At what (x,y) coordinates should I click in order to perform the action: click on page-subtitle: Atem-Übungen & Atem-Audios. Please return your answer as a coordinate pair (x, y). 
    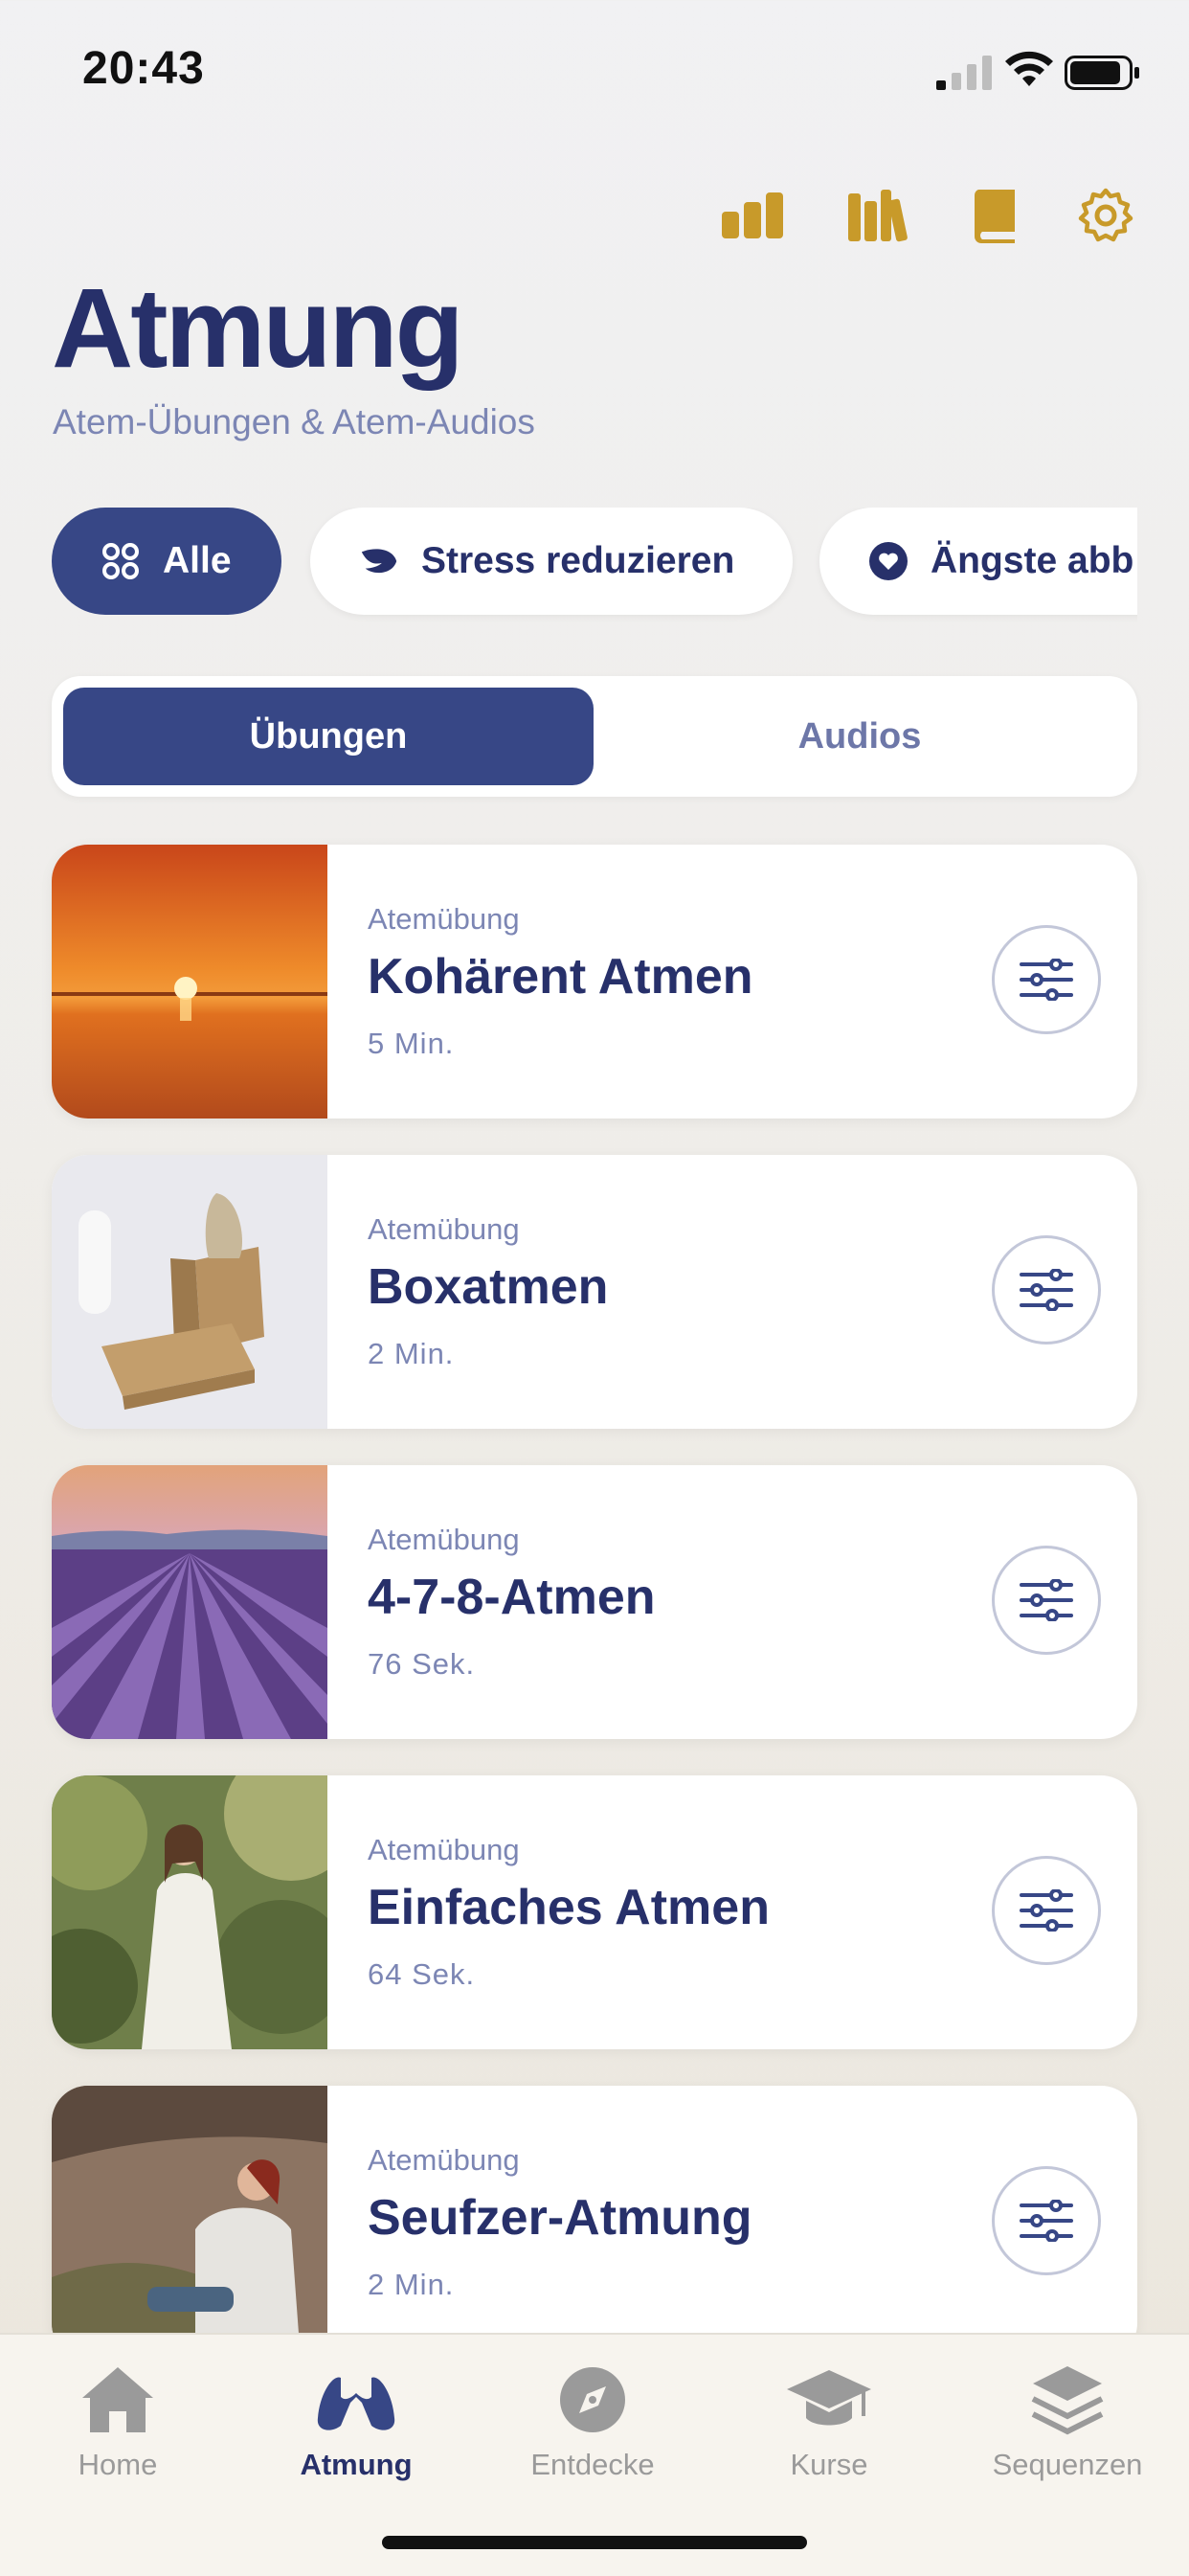
    Looking at the image, I should click on (294, 421).